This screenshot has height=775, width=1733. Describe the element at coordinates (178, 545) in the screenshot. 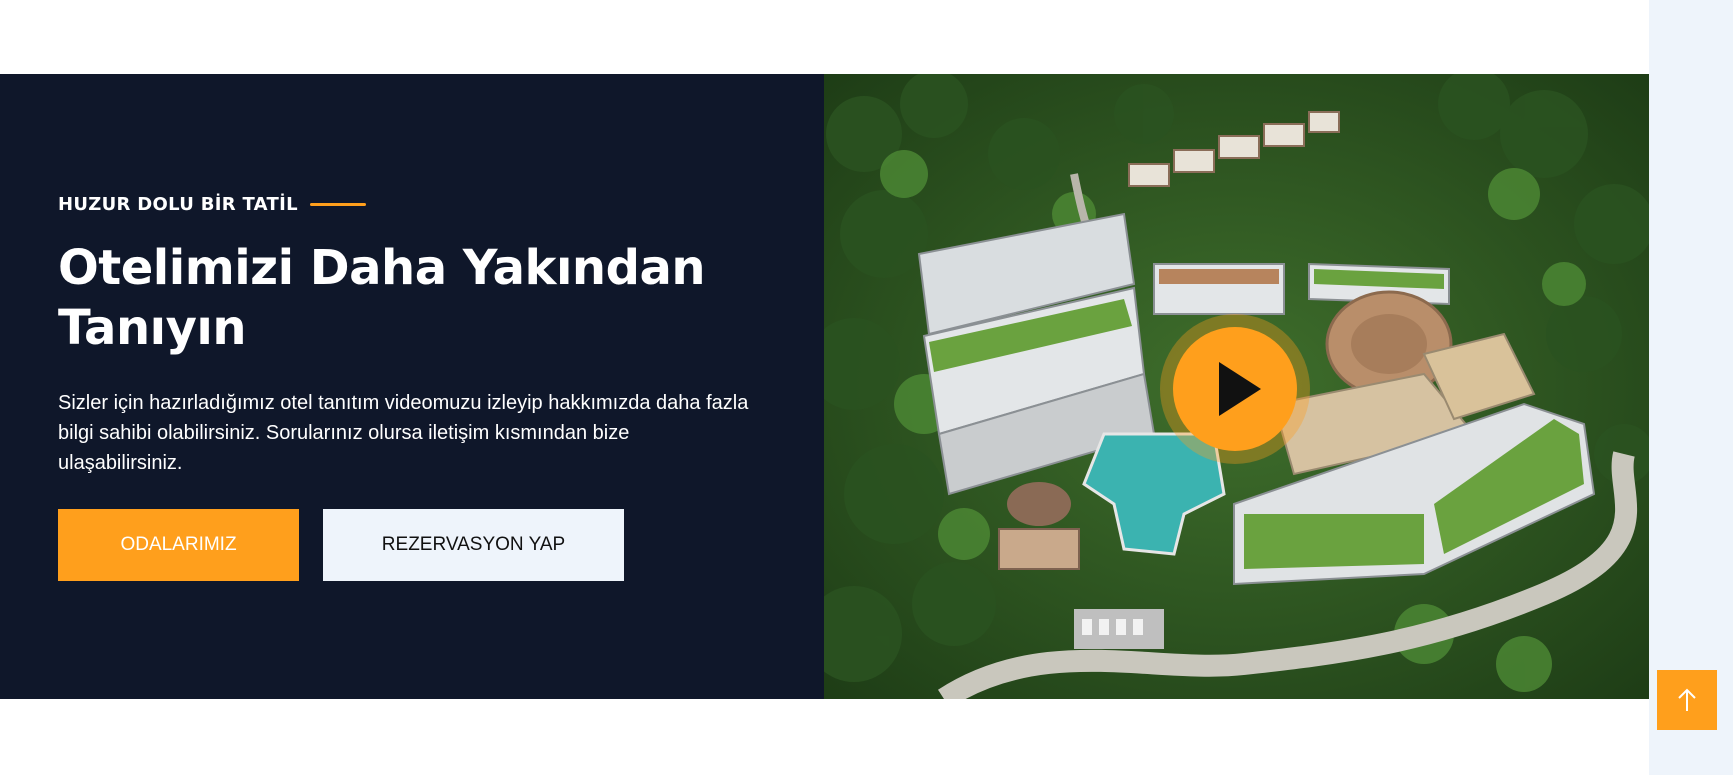

I see `rooms-button: ODALARIMIZ` at that location.